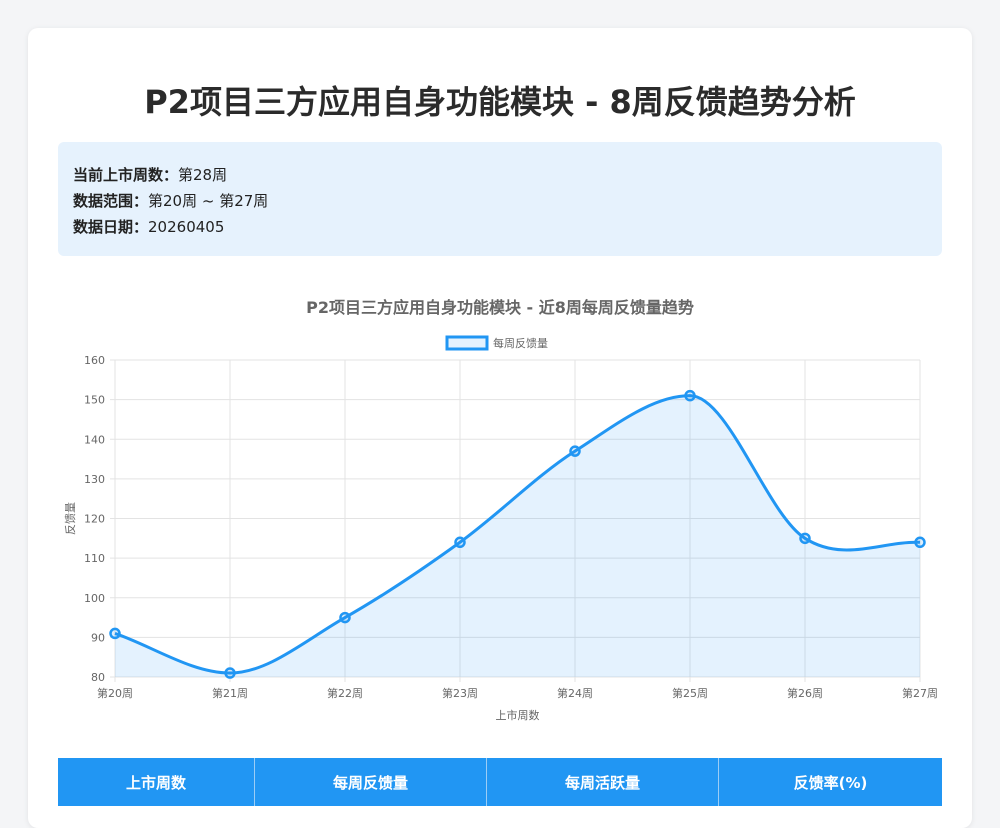 This screenshot has height=828, width=1000. What do you see at coordinates (111, 201) in the screenshot?
I see `info-label: 数据范围：` at bounding box center [111, 201].